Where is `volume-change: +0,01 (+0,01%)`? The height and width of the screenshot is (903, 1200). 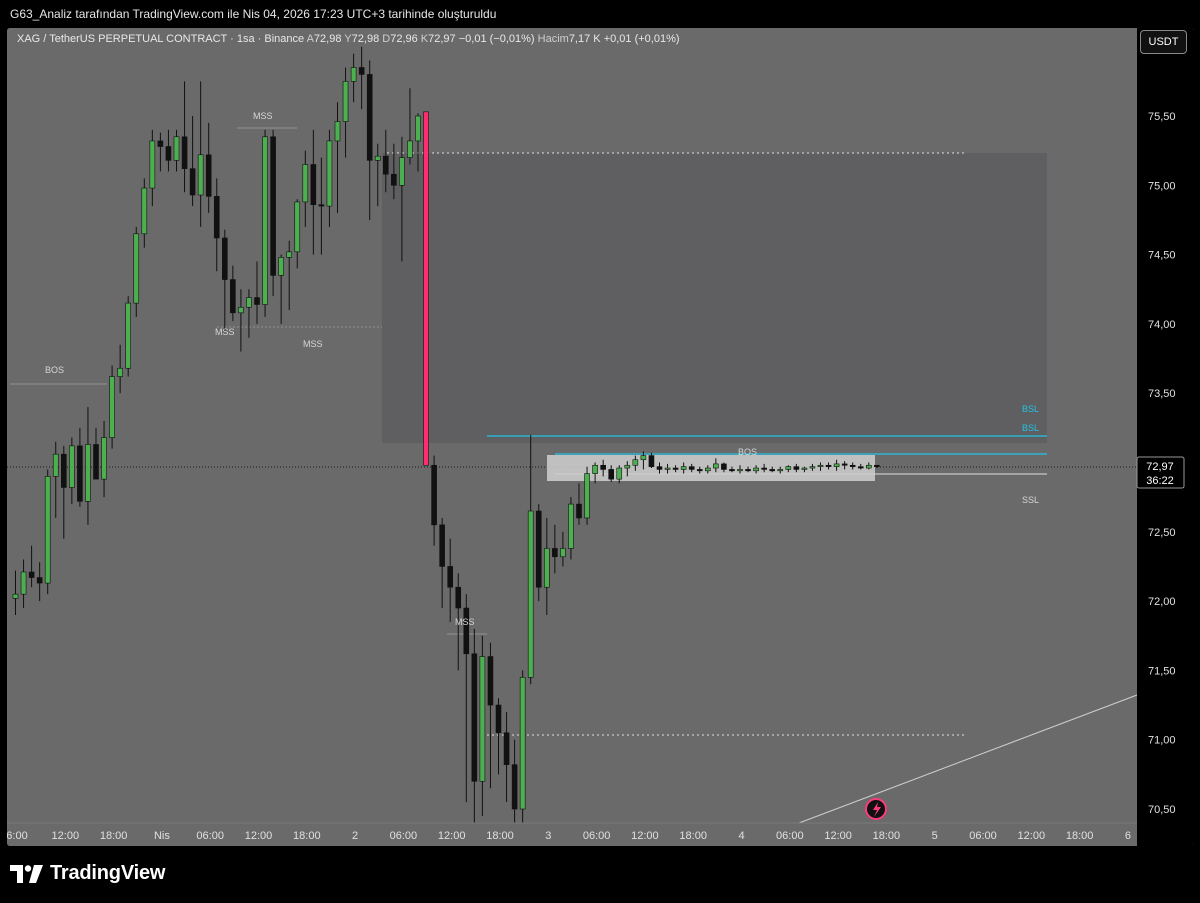
volume-change: +0,01 (+0,01%) is located at coordinates (641, 39).